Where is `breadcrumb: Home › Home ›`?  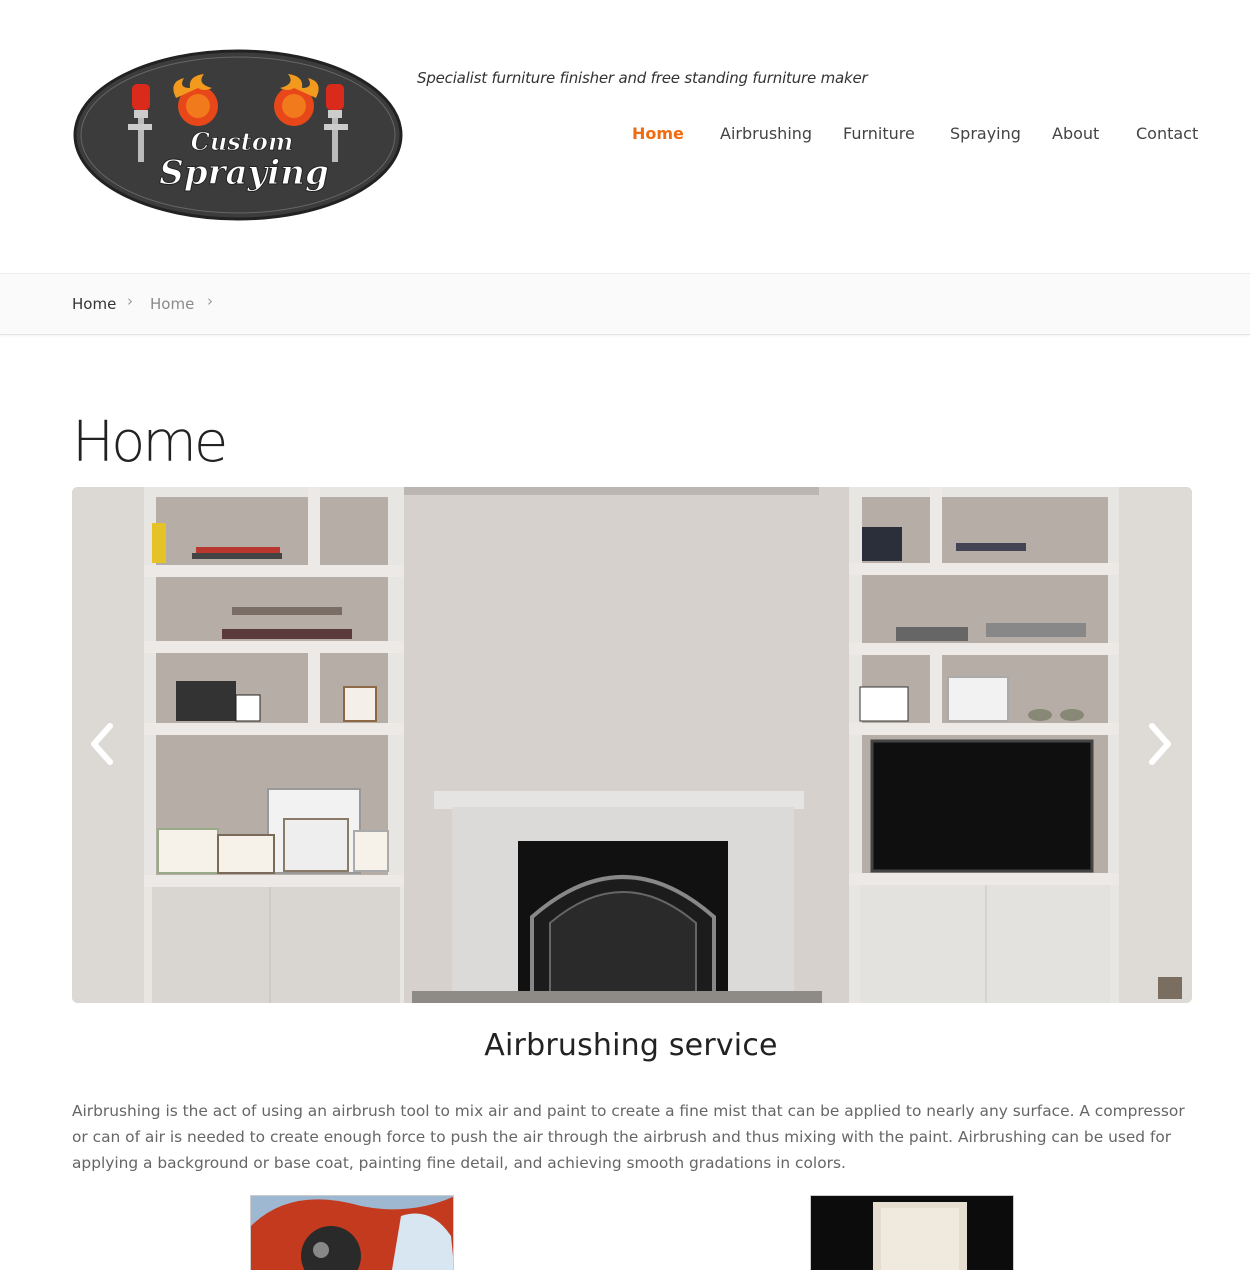
breadcrumb: Home › Home › is located at coordinates (625, 304).